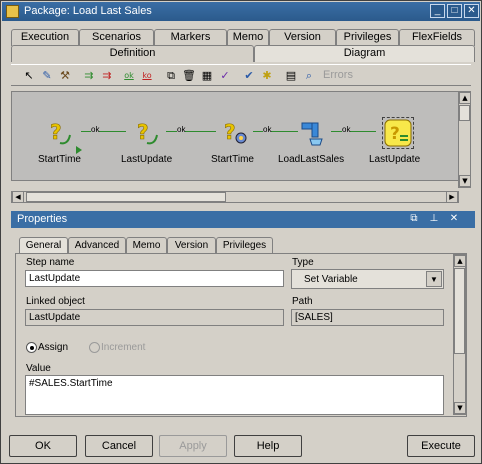 The width and height of the screenshot is (482, 464). What do you see at coordinates (434, 279) in the screenshot?
I see `chevron-down-icon: ▼` at bounding box center [434, 279].